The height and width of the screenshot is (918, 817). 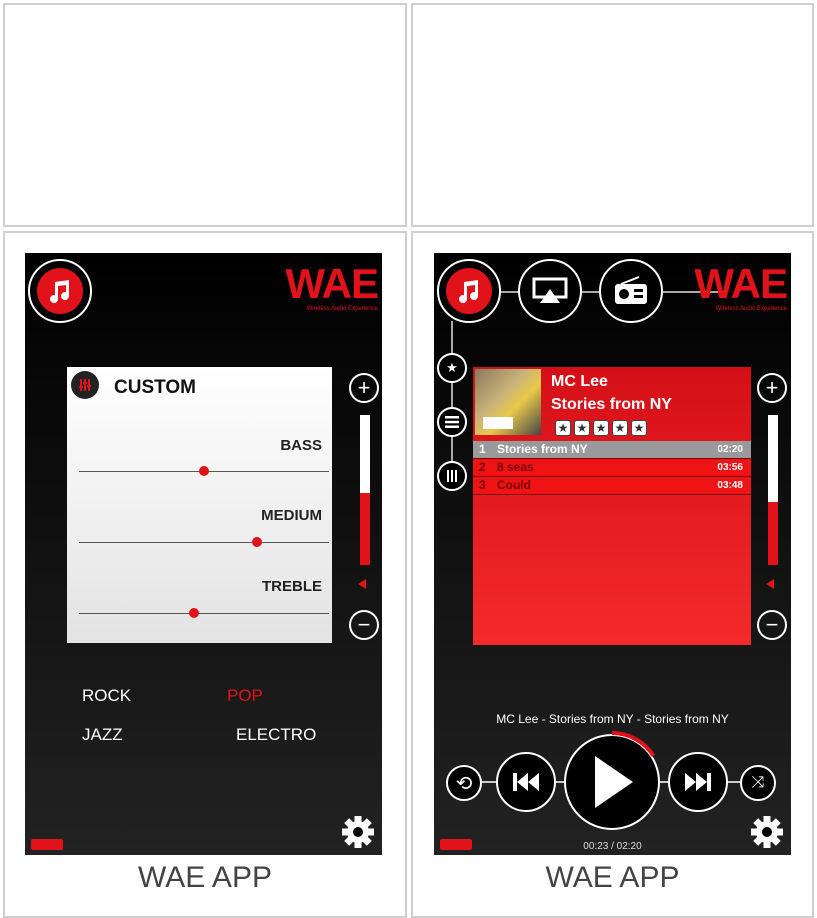 What do you see at coordinates (464, 783) in the screenshot?
I see `repeat-button: ⟲` at bounding box center [464, 783].